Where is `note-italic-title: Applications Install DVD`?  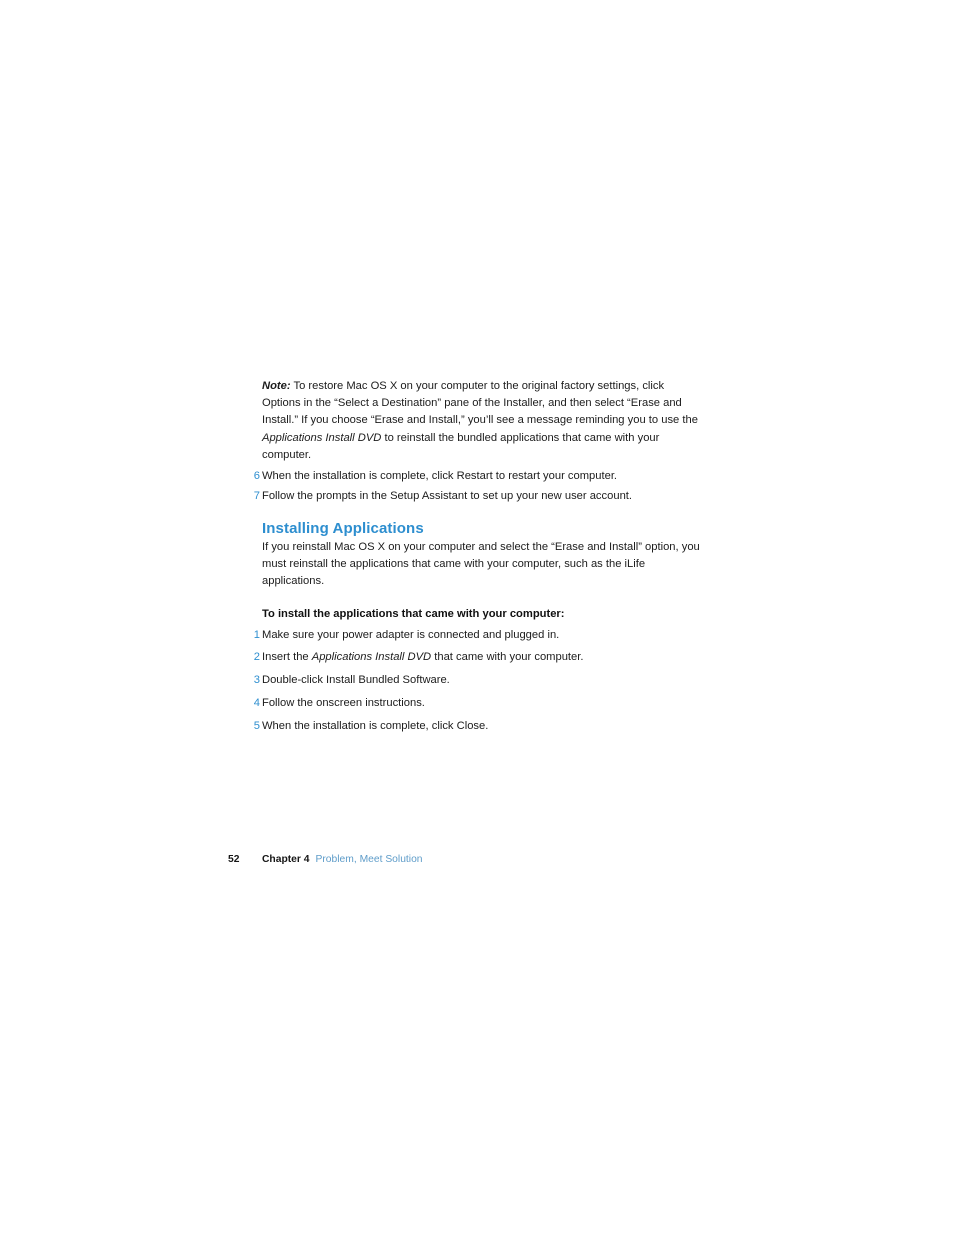 note-italic-title: Applications Install DVD is located at coordinates (322, 437).